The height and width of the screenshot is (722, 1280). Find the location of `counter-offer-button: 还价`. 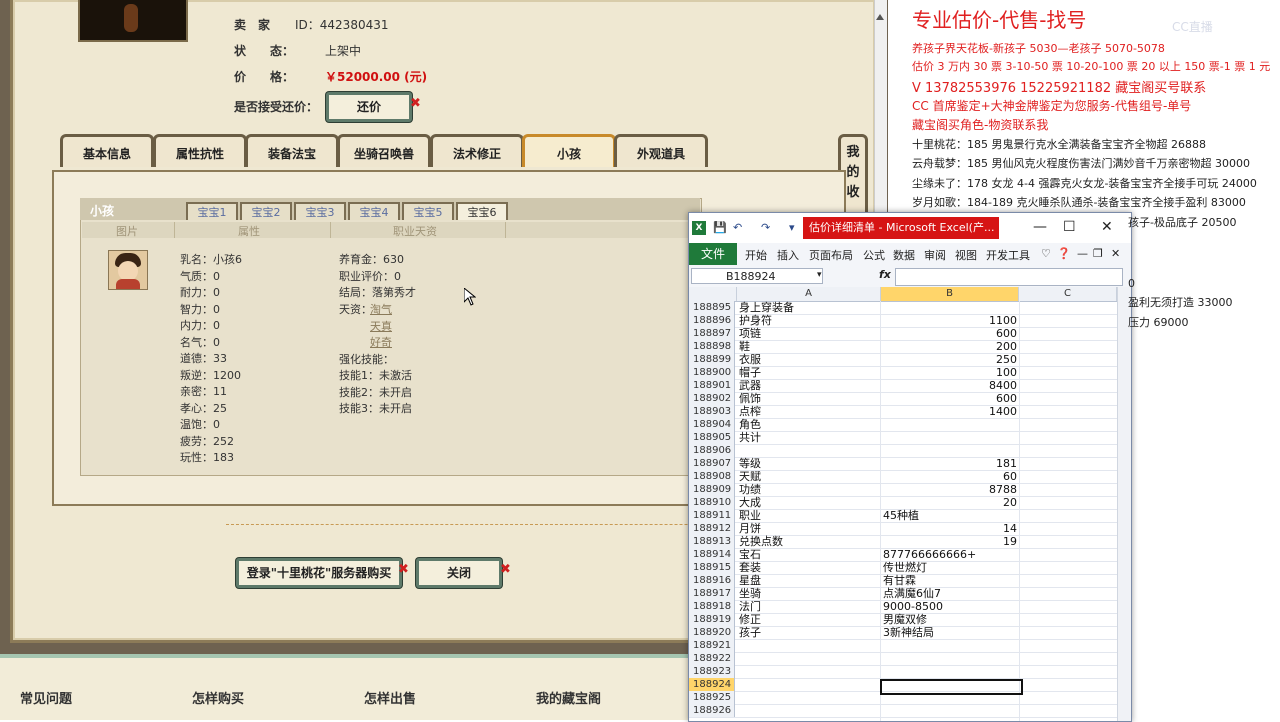

counter-offer-button: 还价 is located at coordinates (369, 107).